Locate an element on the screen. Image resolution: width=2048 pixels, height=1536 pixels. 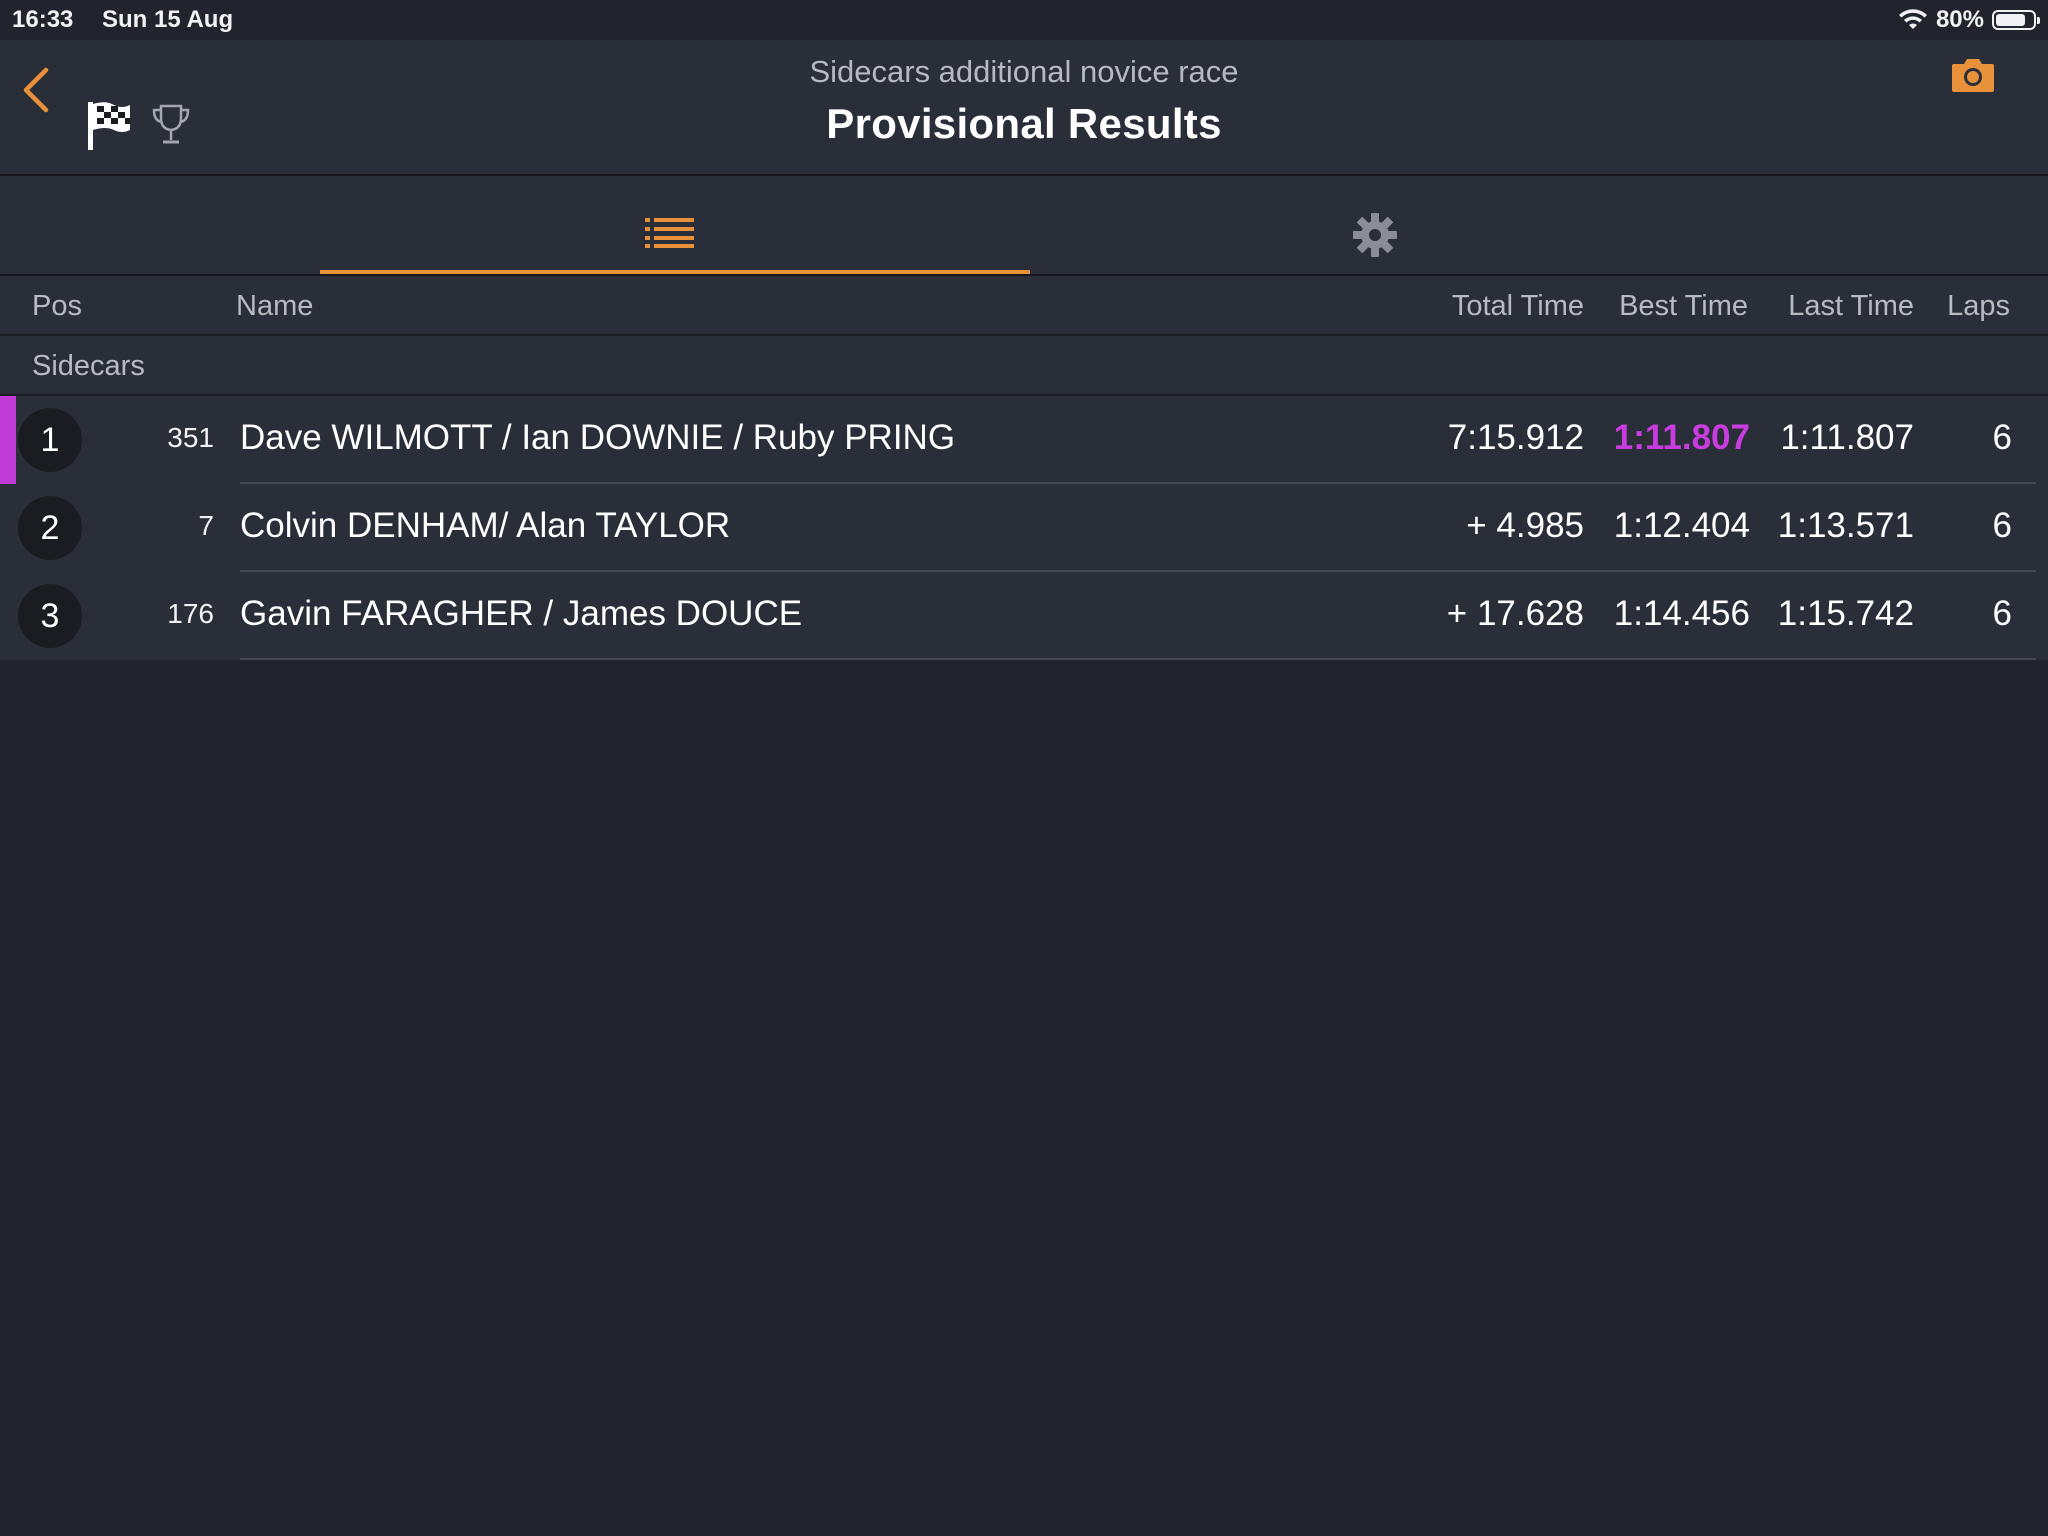
camera-button is located at coordinates (1973, 75).